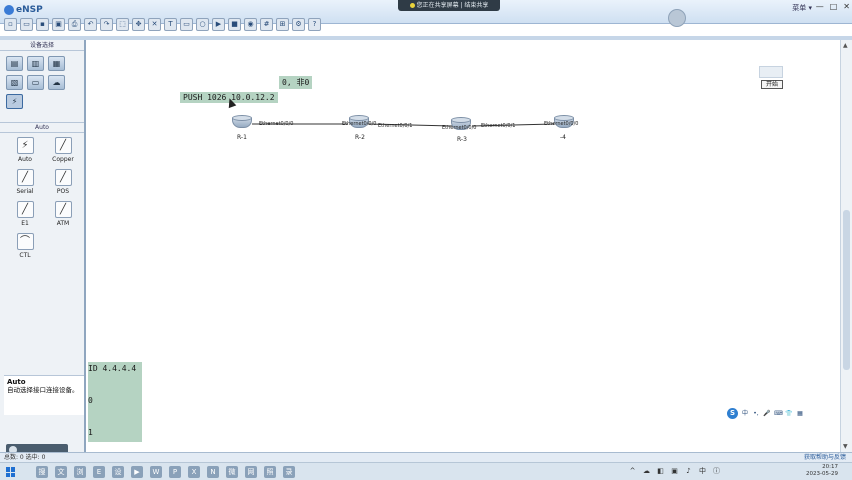  I want to click on annotation-label-1: 0, 非0, so click(296, 82).